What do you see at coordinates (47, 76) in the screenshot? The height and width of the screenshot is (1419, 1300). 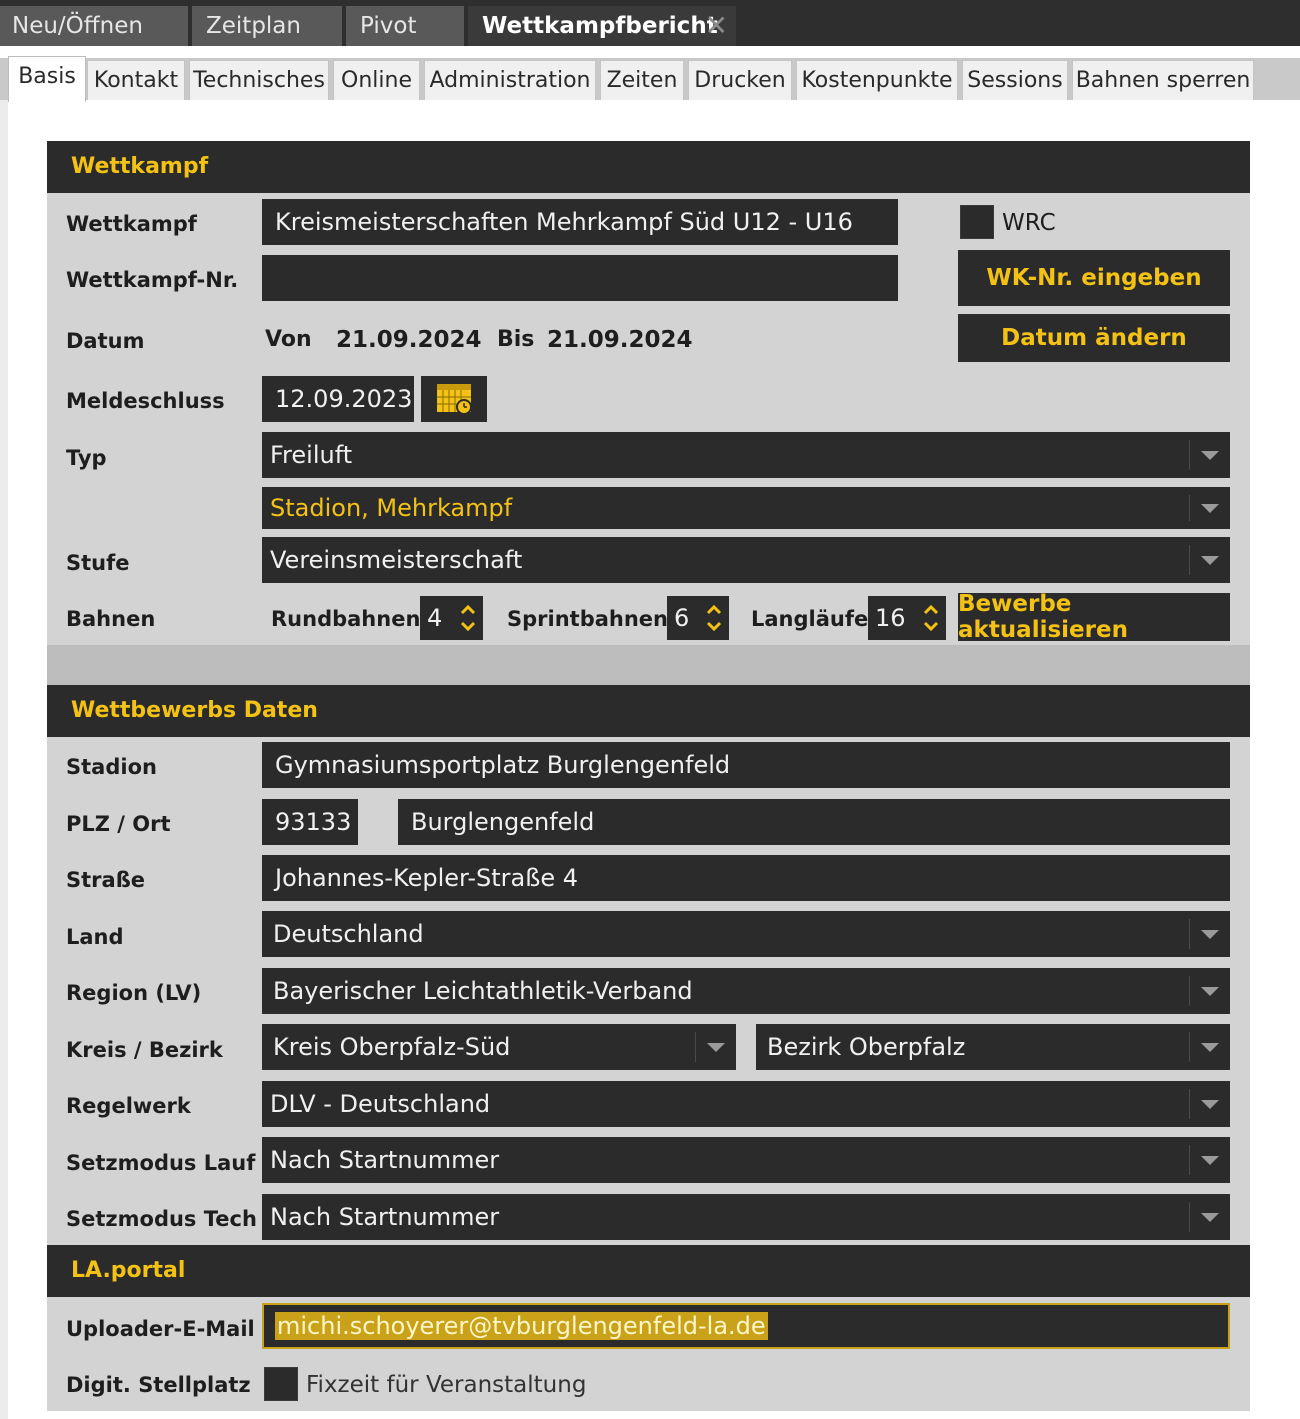 I see `tab-label: Basis` at bounding box center [47, 76].